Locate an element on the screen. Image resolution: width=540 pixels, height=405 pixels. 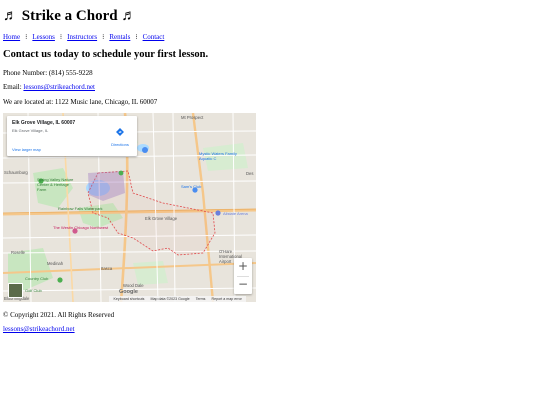
google-logo: Google is located at coordinates (128, 292).